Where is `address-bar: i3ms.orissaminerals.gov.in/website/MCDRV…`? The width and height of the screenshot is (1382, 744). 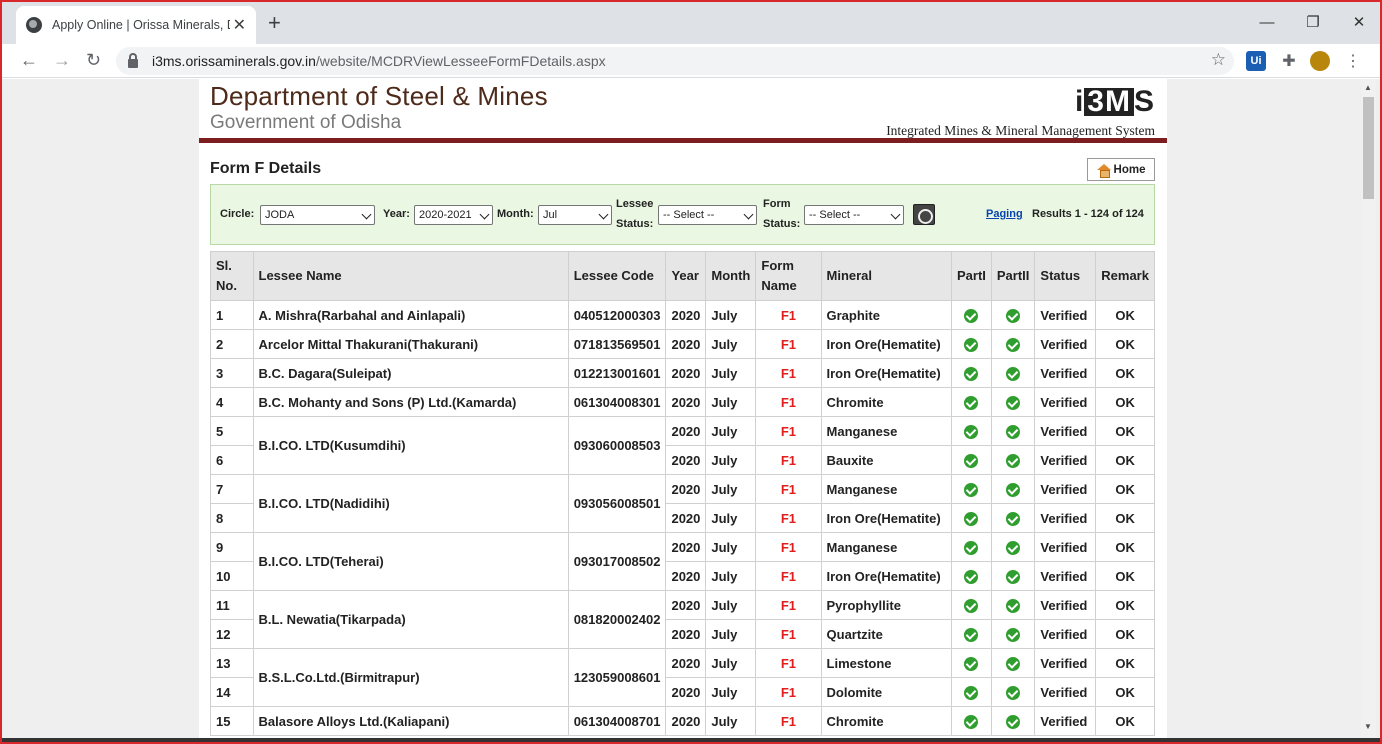
address-bar: i3ms.orissaminerals.gov.in/website/MCDRV… is located at coordinates (675, 61).